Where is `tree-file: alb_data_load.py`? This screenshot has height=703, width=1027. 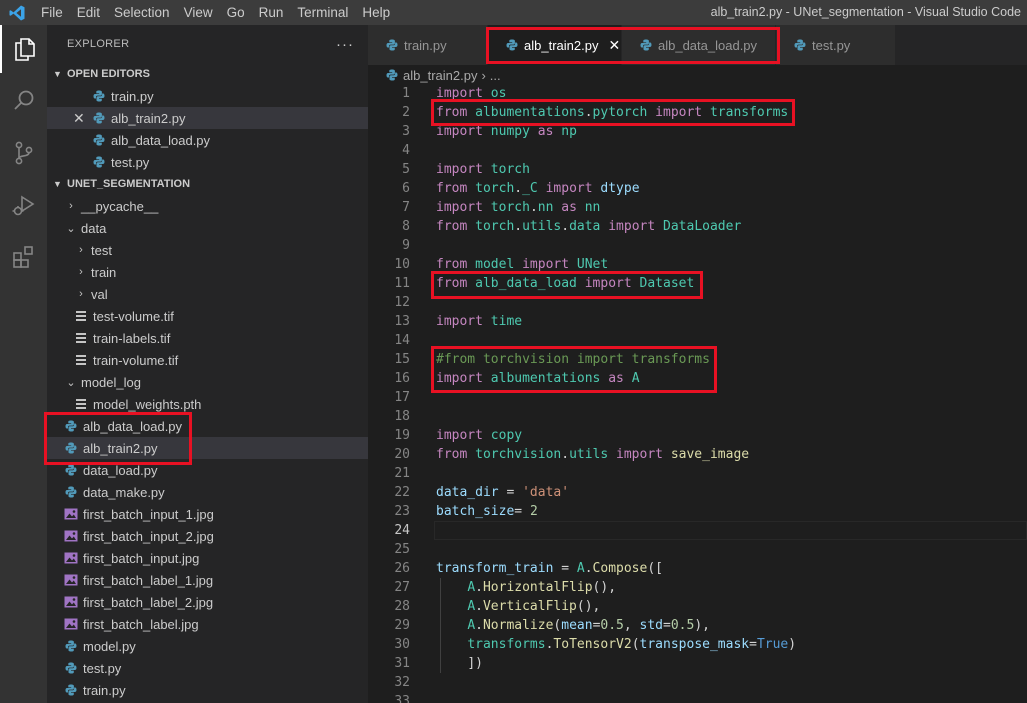 tree-file: alb_data_load.py is located at coordinates (207, 426).